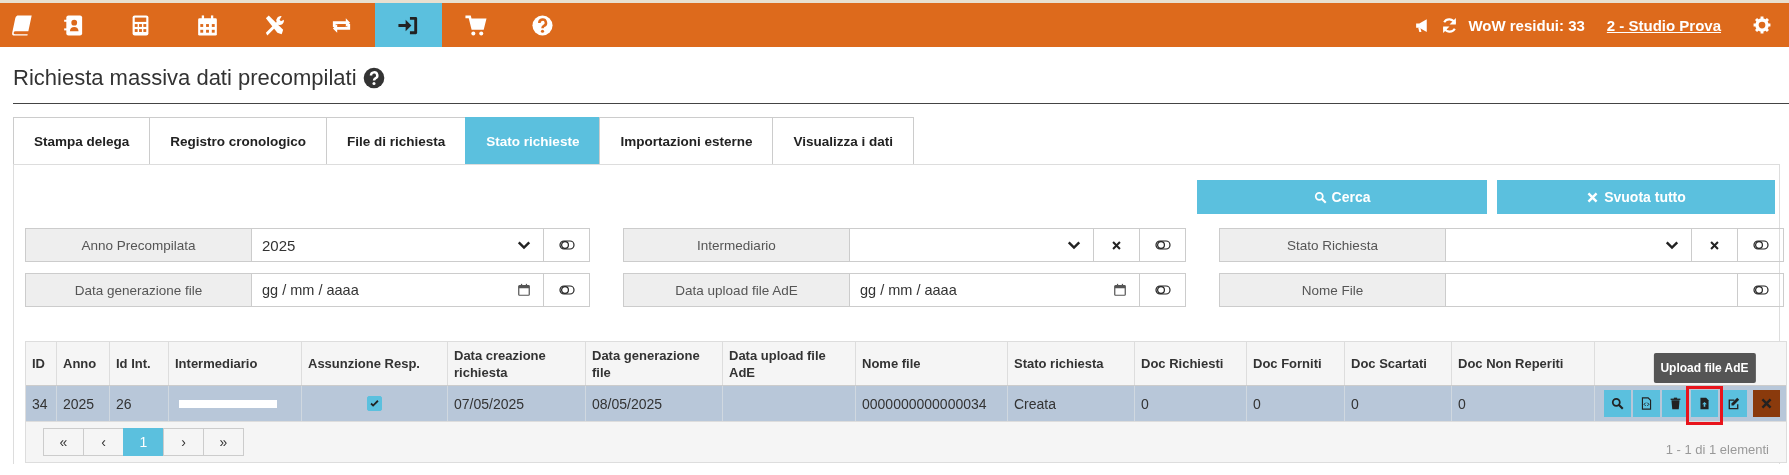 The image size is (1789, 475). I want to click on table-cell: 08/05/2025, so click(627, 403).